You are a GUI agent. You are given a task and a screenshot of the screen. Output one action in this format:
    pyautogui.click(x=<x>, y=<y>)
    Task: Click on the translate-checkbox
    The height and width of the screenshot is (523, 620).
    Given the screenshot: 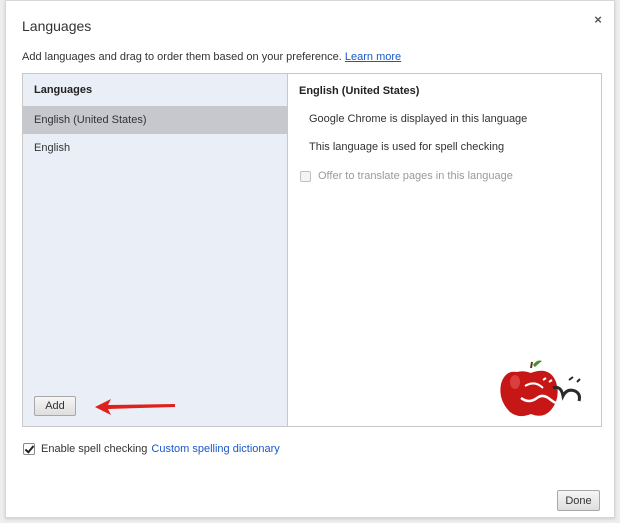 What is the action you would take?
    pyautogui.click(x=305, y=176)
    